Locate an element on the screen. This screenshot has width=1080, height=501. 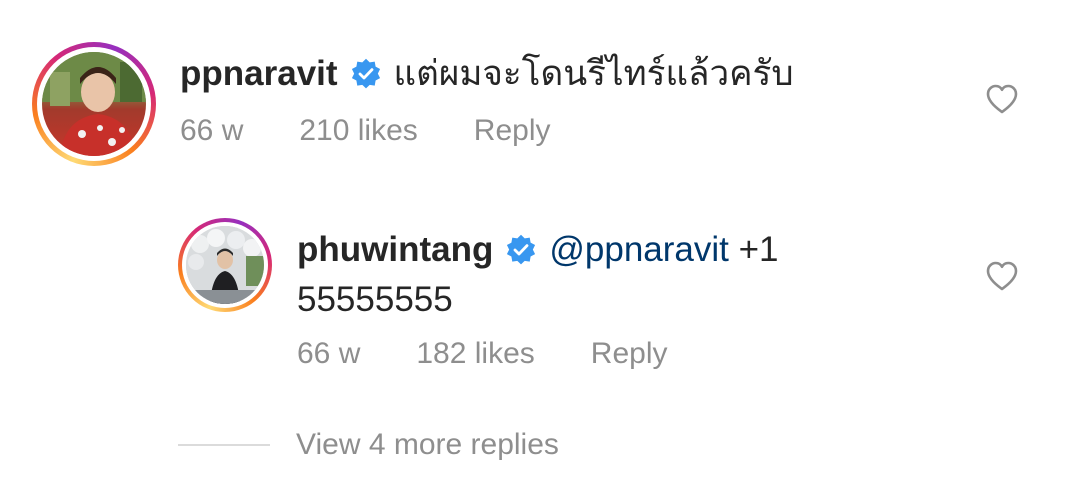
comment-meta: 66 w 182 likes Reply is located at coordinates (482, 354).